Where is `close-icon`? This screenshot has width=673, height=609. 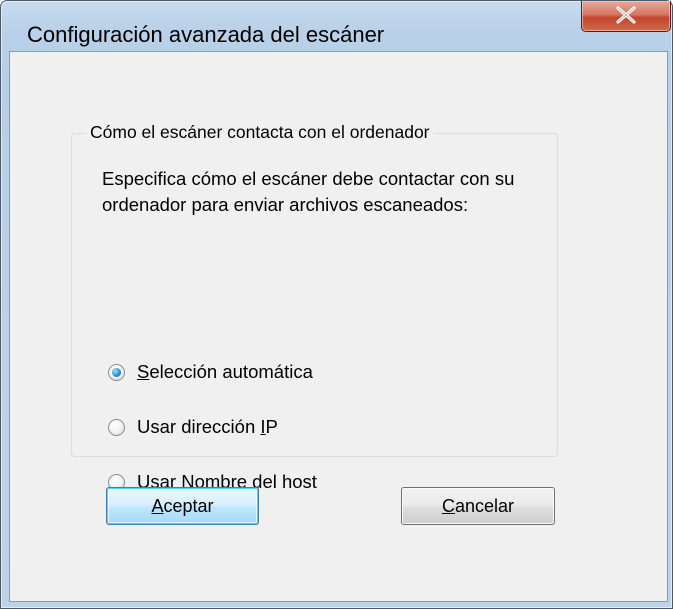 close-icon is located at coordinates (626, 15).